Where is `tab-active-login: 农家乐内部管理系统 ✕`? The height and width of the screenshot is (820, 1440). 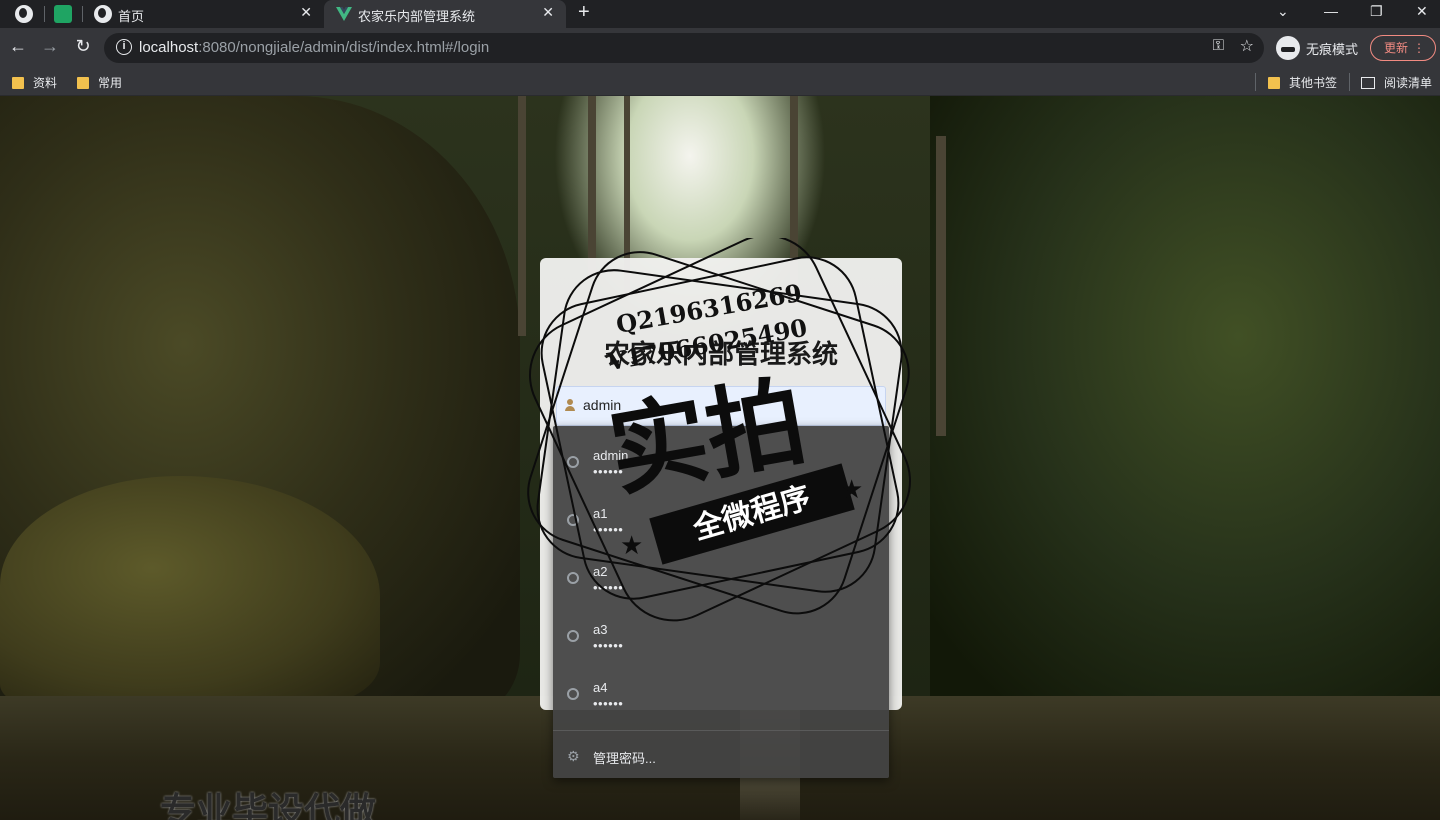 tab-active-login: 农家乐内部管理系统 ✕ is located at coordinates (445, 14).